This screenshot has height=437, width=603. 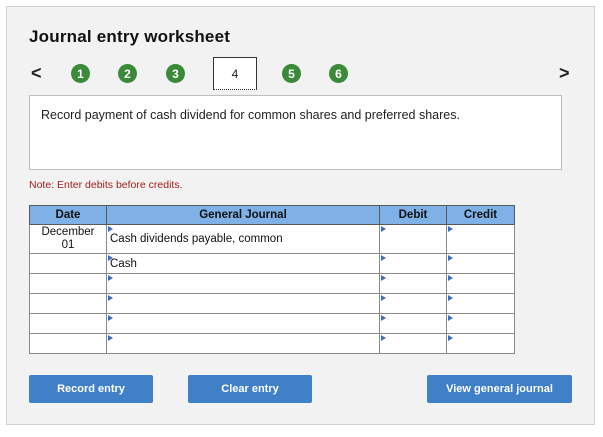 What do you see at coordinates (499, 389) in the screenshot?
I see `view-general-journal-button: View general journal` at bounding box center [499, 389].